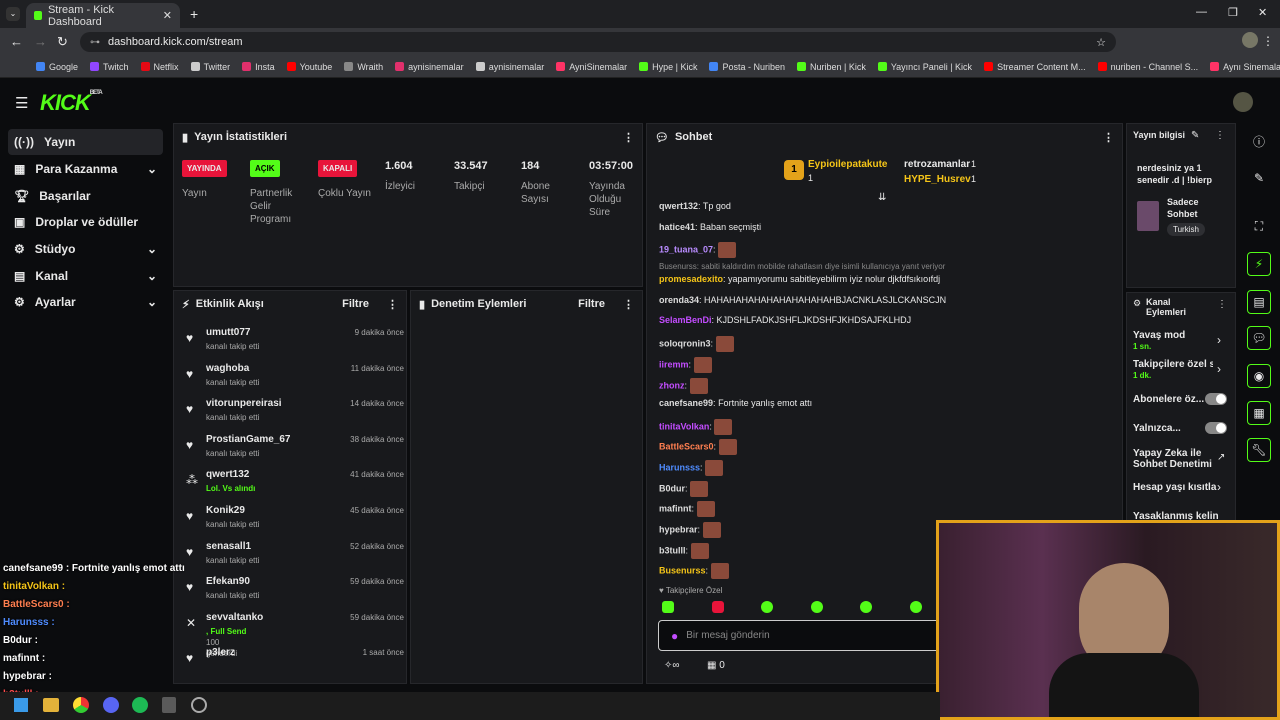  What do you see at coordinates (21, 103) in the screenshot?
I see `hamburger-icon: ☰` at bounding box center [21, 103].